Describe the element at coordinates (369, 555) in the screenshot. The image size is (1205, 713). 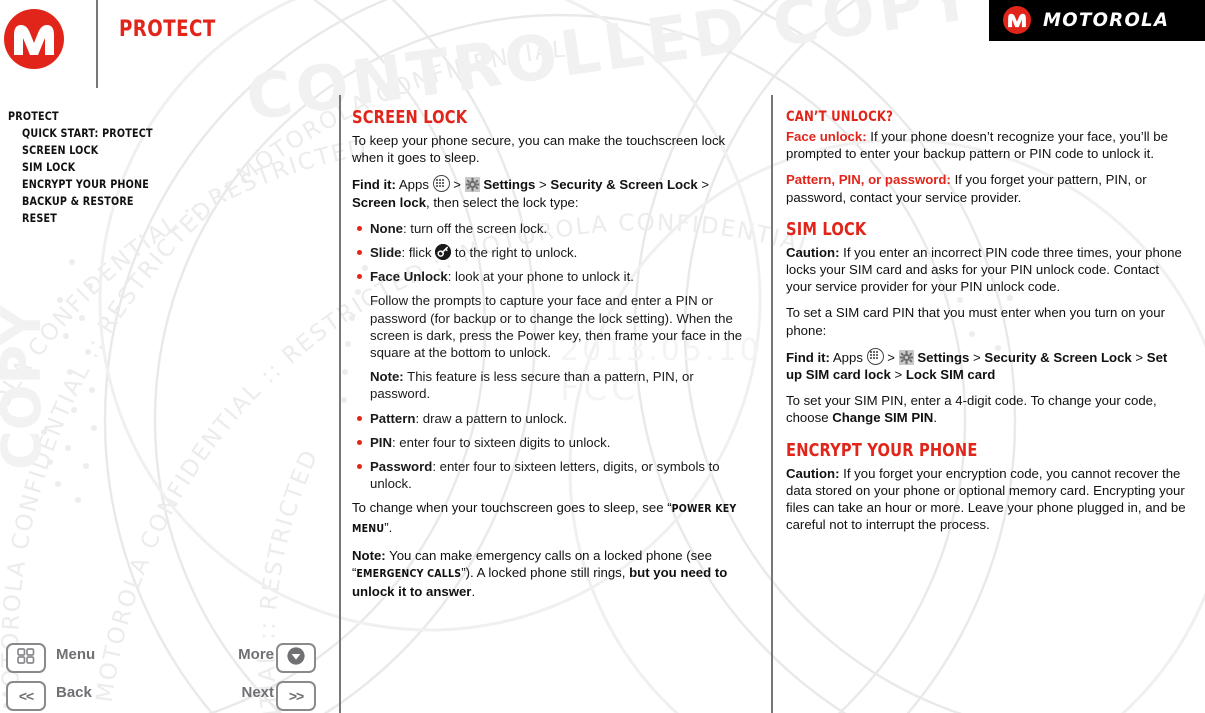
I see `note-label-emergency: Note:` at that location.